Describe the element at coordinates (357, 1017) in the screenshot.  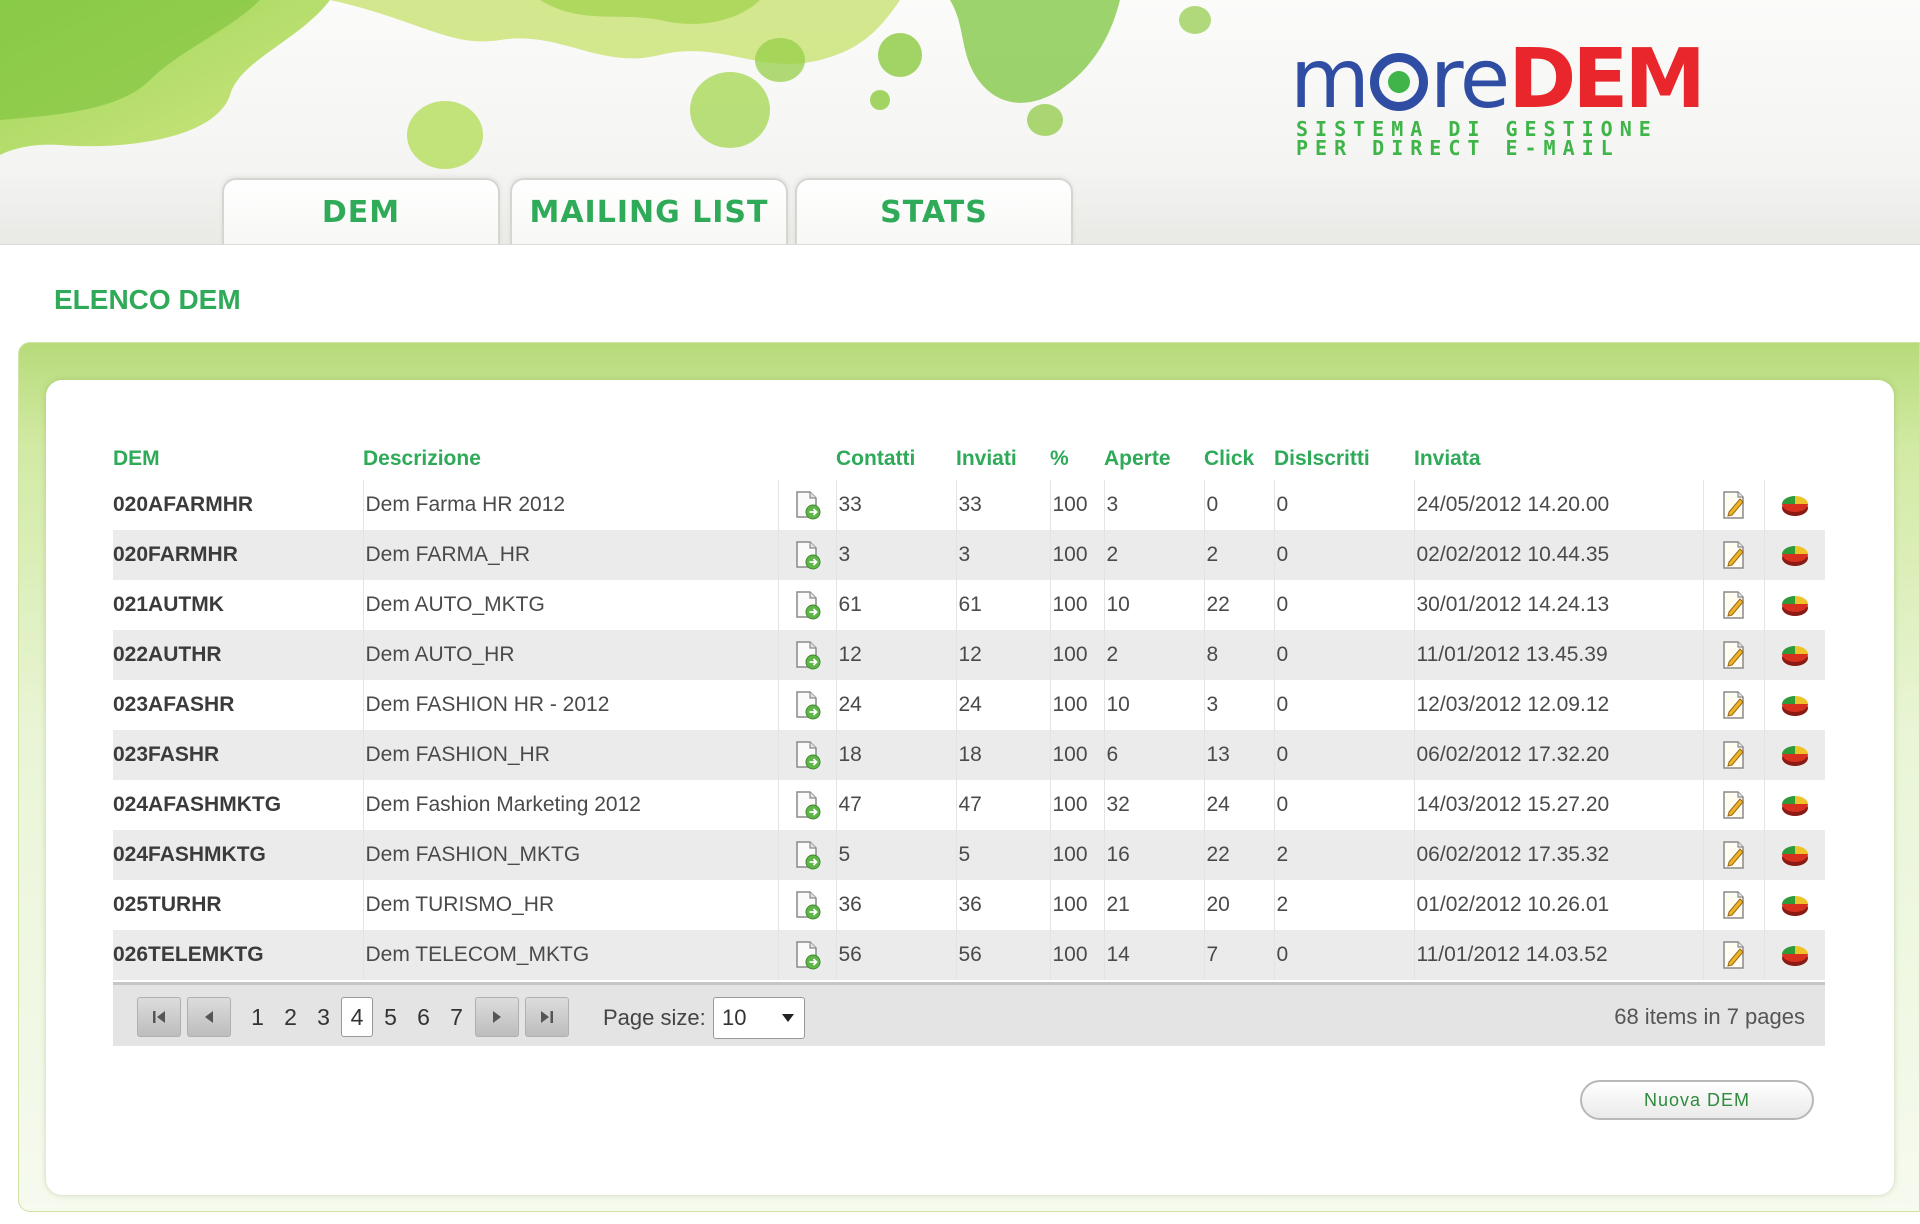
I see `page-4-current: 4` at that location.